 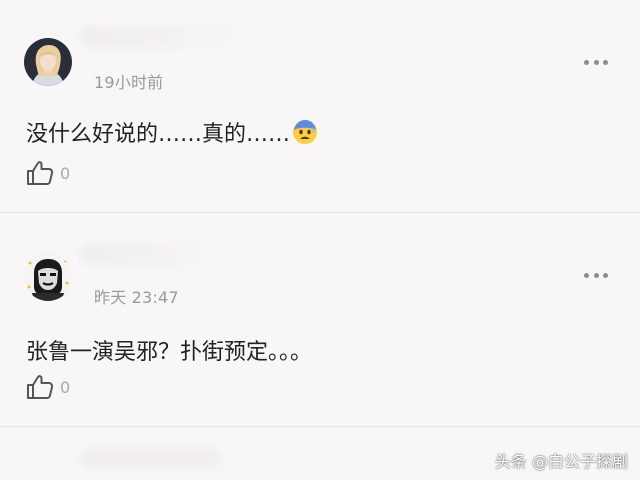 I want to click on anxious-face-emoji, so click(x=305, y=135).